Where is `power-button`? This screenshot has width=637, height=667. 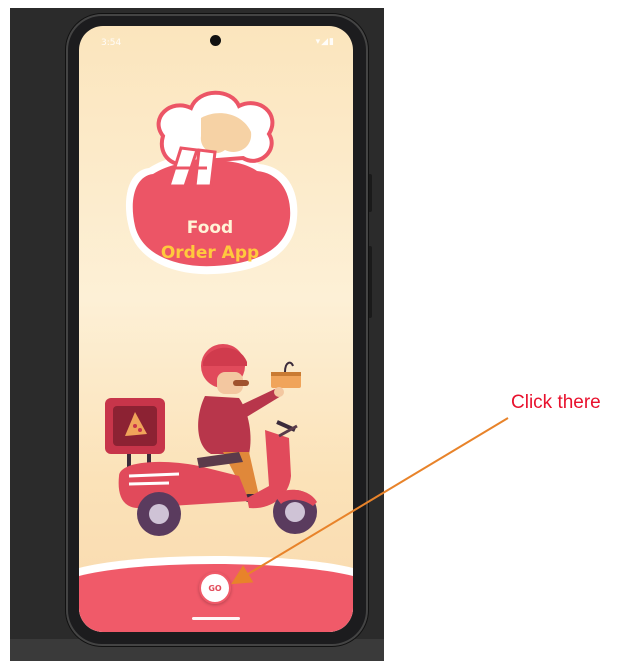
power-button is located at coordinates (370, 282).